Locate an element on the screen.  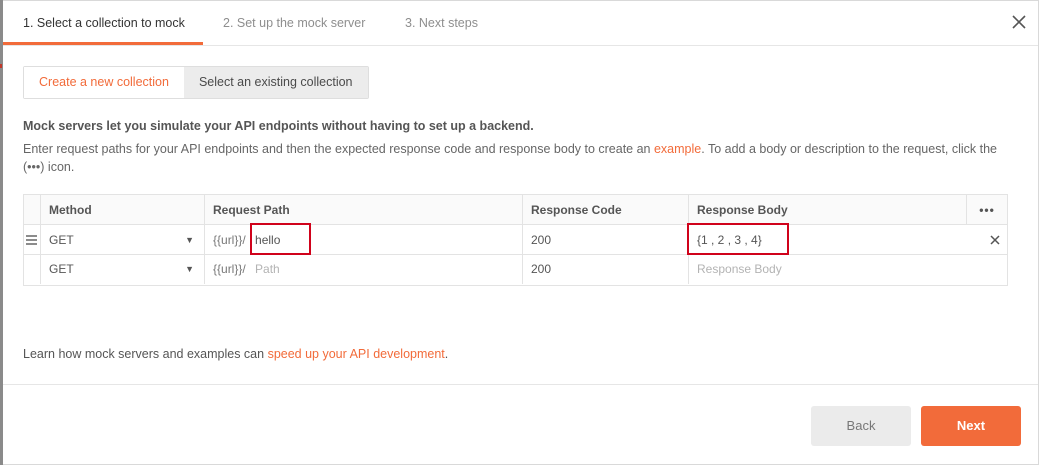
select-existing-collection-tab: Select an existing collection is located at coordinates (275, 82).